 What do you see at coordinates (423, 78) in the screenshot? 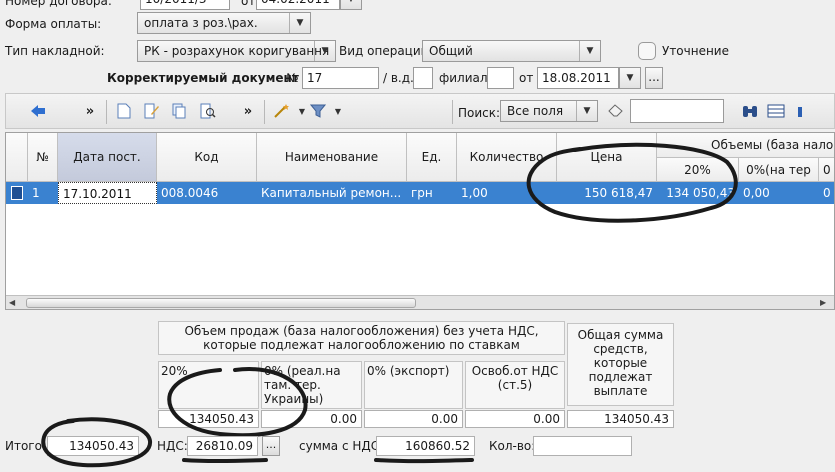
I see `vd-field` at bounding box center [423, 78].